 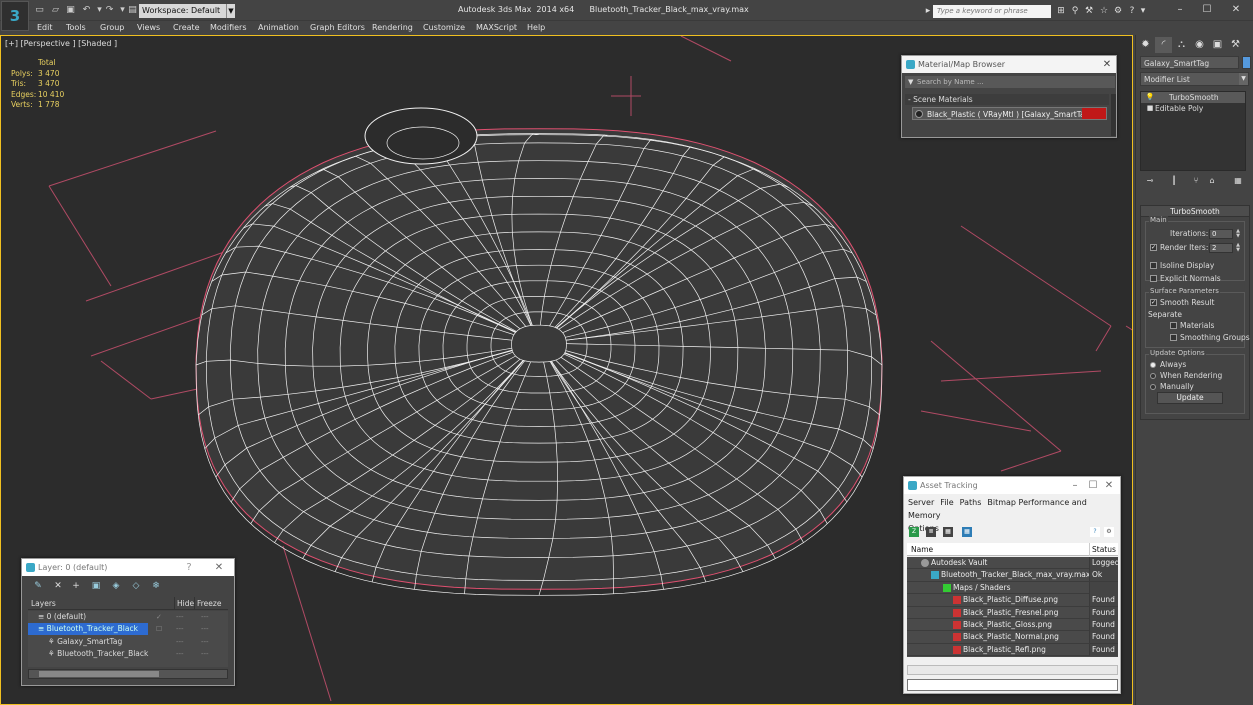 What do you see at coordinates (15, 16) in the screenshot?
I see `app-logo: 3` at bounding box center [15, 16].